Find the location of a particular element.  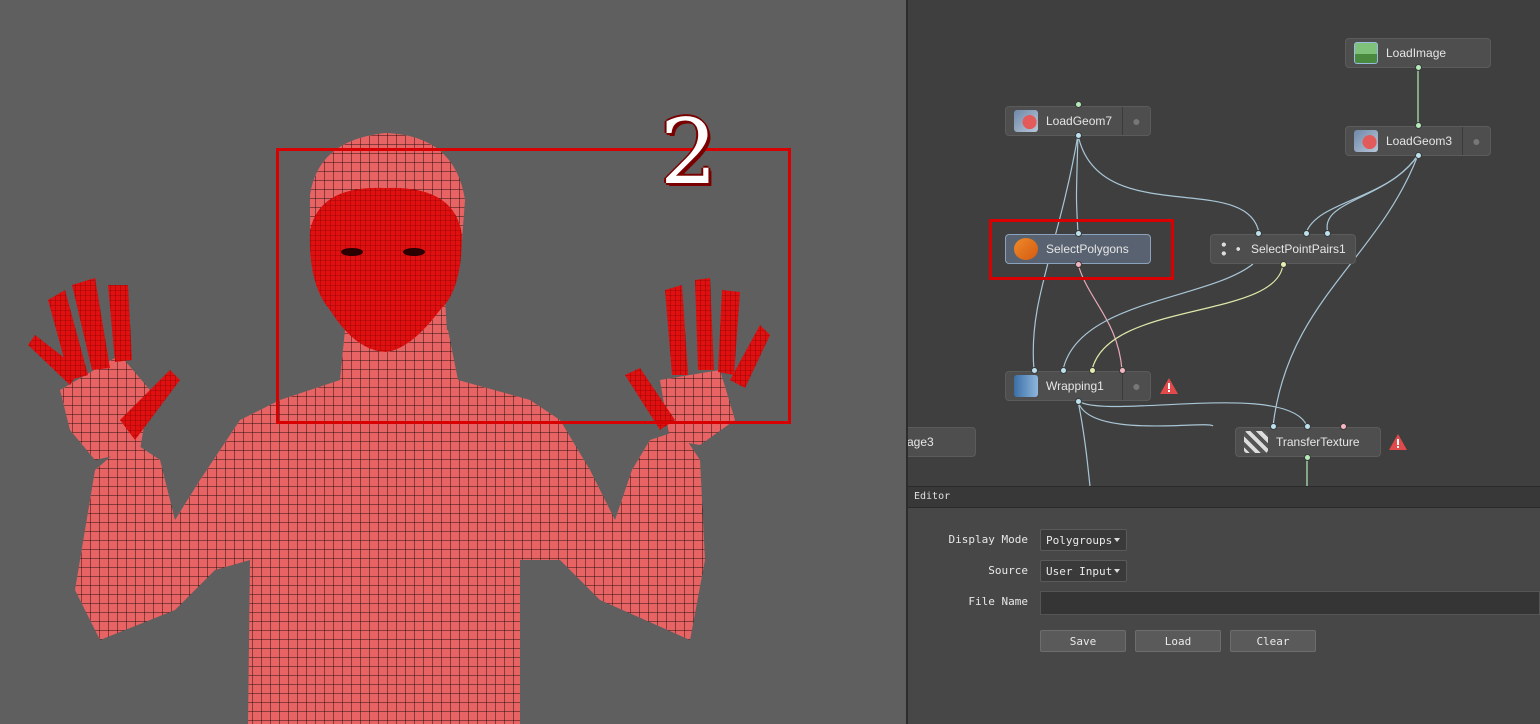

source-select: User Input is located at coordinates (1083, 571).